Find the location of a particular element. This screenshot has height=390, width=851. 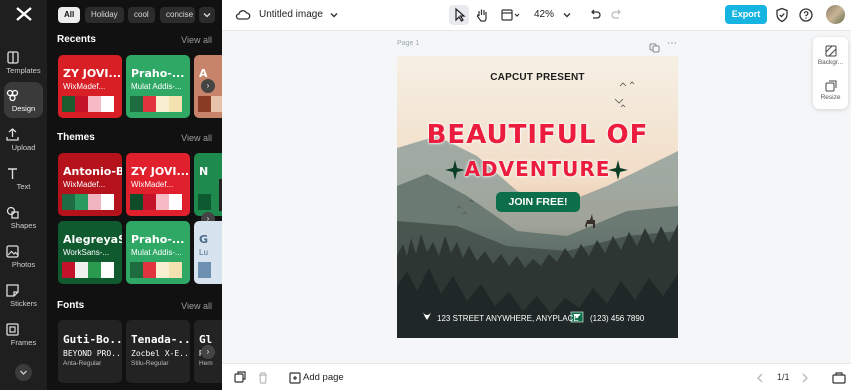

font-card: Tenada-... Zocbel X-E... Stilu-Regular is located at coordinates (158, 351).